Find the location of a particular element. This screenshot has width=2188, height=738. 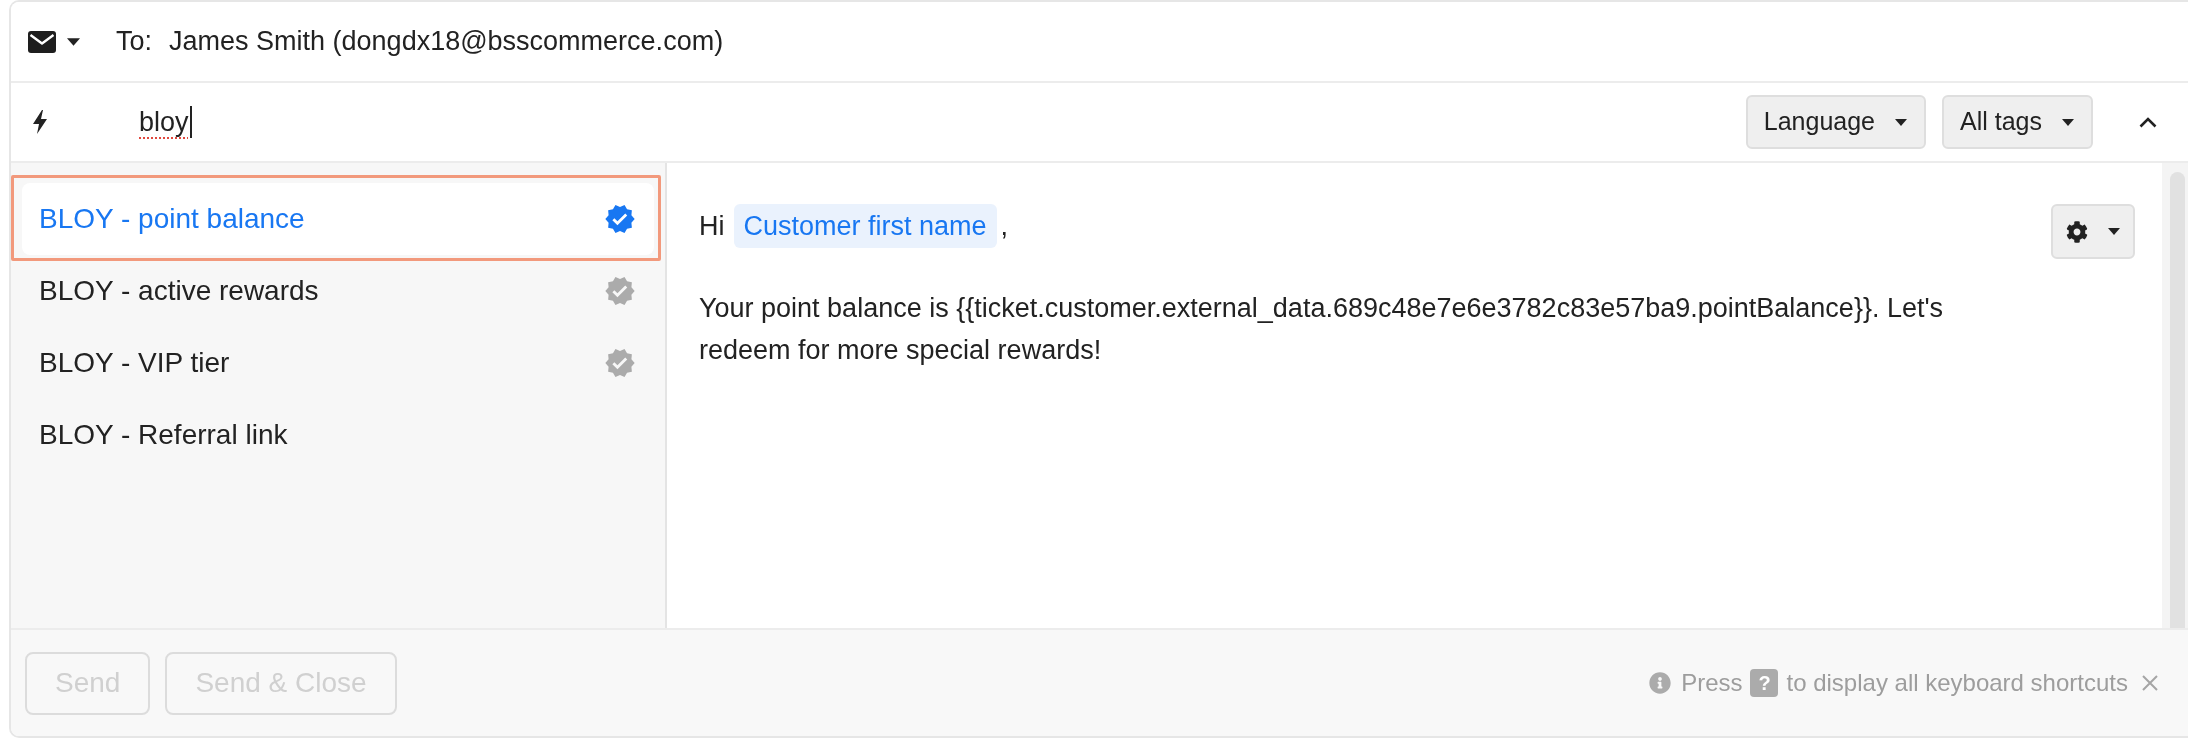

recipient-name: James Smith (dongdx18@bsscommerce.com) is located at coordinates (446, 42).